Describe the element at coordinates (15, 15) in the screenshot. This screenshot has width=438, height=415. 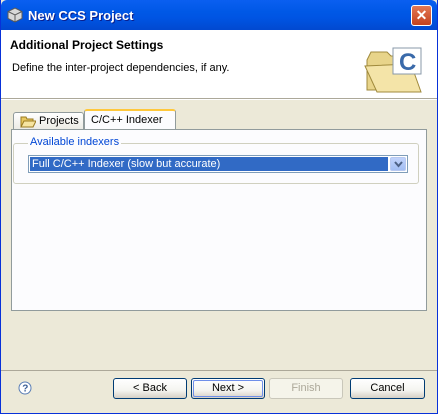
I see `ccs-project-icon` at that location.